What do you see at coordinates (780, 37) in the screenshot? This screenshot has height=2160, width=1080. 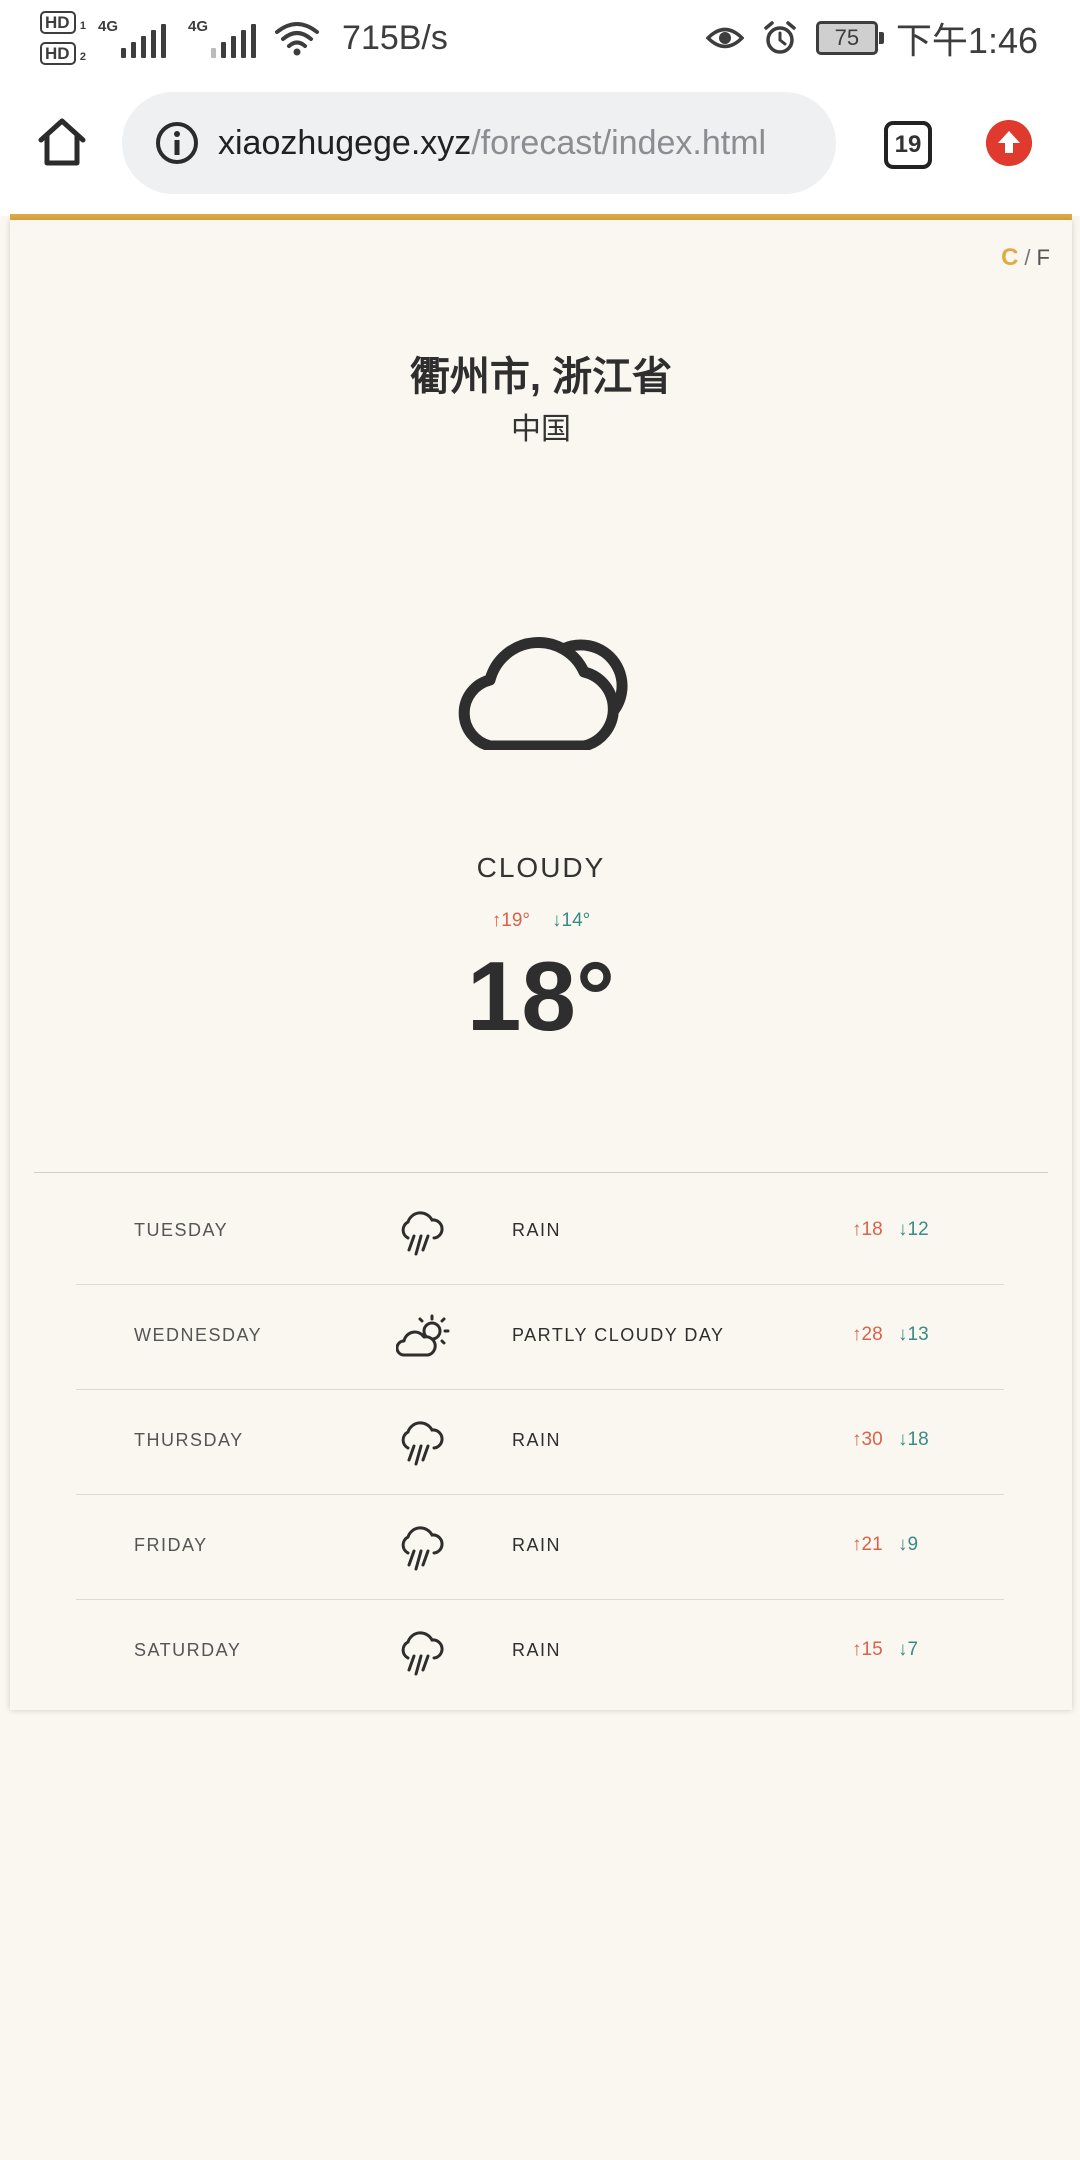 I see `alarm-icon` at bounding box center [780, 37].